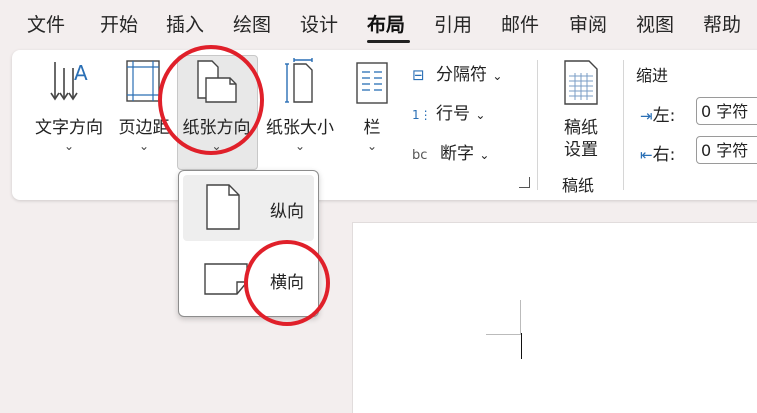  Describe the element at coordinates (69, 128) in the screenshot. I see `text-direction-label: 文字方向` at that location.